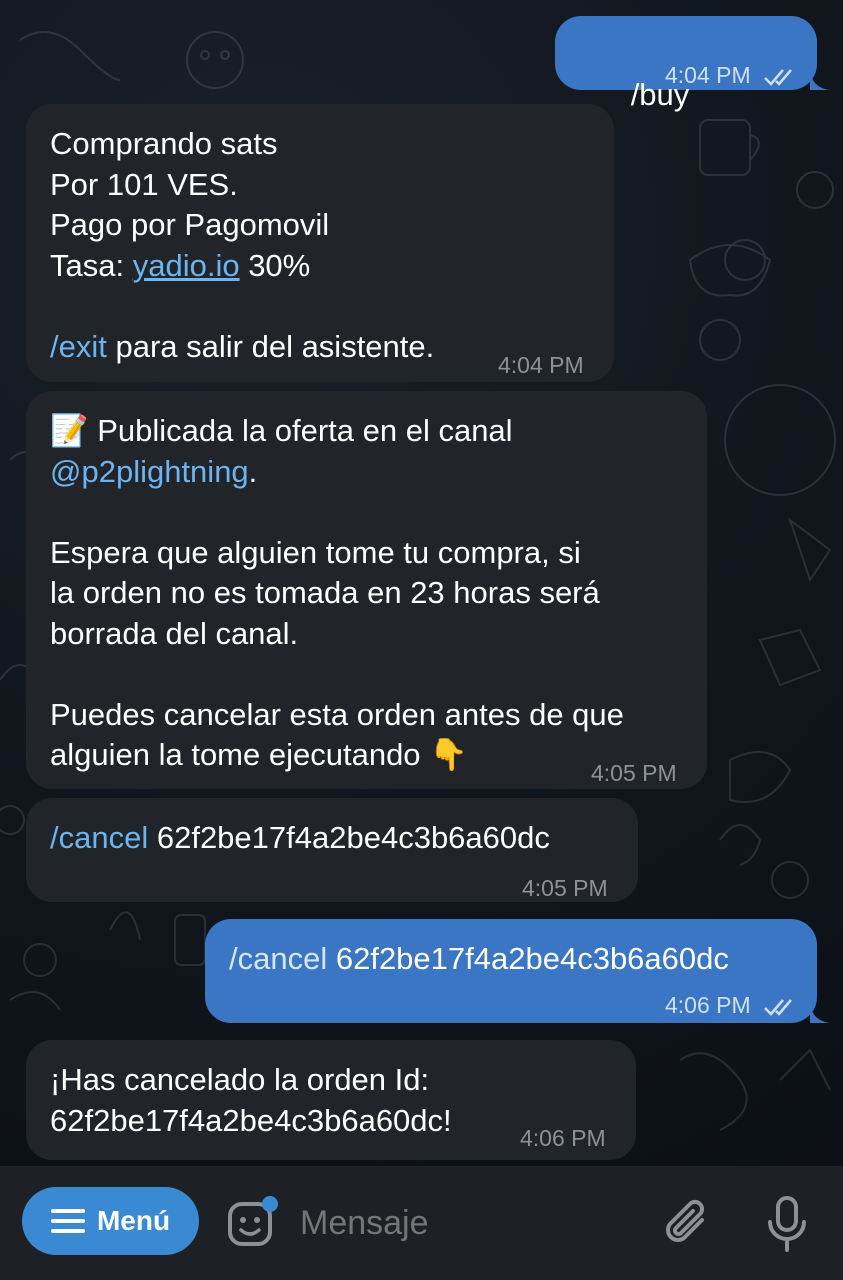  Describe the element at coordinates (69, 430) in the screenshot. I see `memo-icon: 📝` at that location.